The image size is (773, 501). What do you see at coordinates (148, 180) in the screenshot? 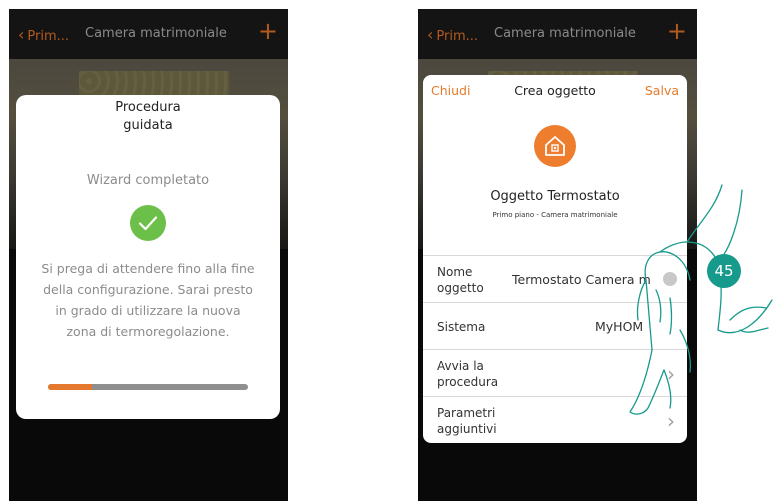
I see `wizard-status: Wizard completato` at bounding box center [148, 180].